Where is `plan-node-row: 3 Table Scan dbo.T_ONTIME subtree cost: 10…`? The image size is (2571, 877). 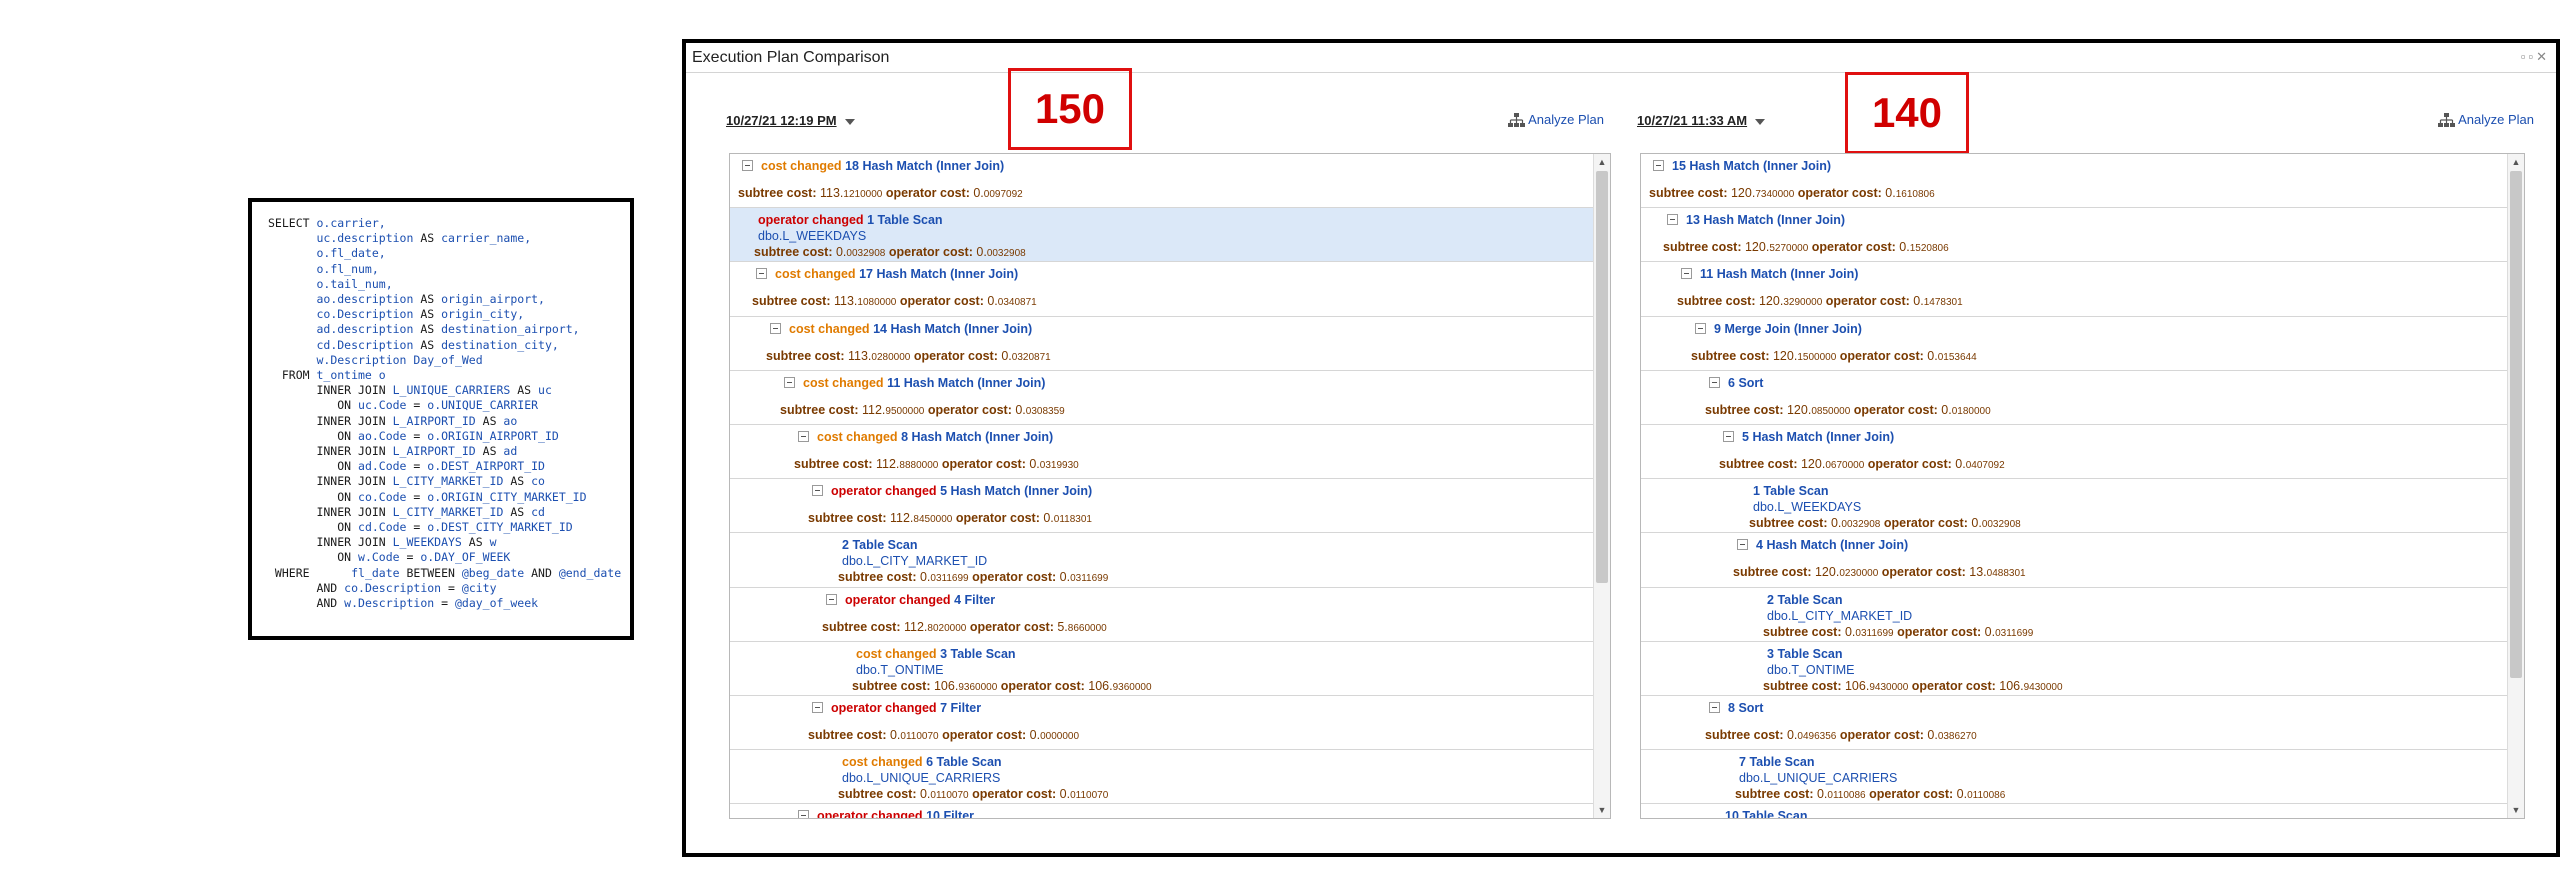 plan-node-row: 3 Table Scan dbo.T_ONTIME subtree cost: 10… is located at coordinates (2074, 669).